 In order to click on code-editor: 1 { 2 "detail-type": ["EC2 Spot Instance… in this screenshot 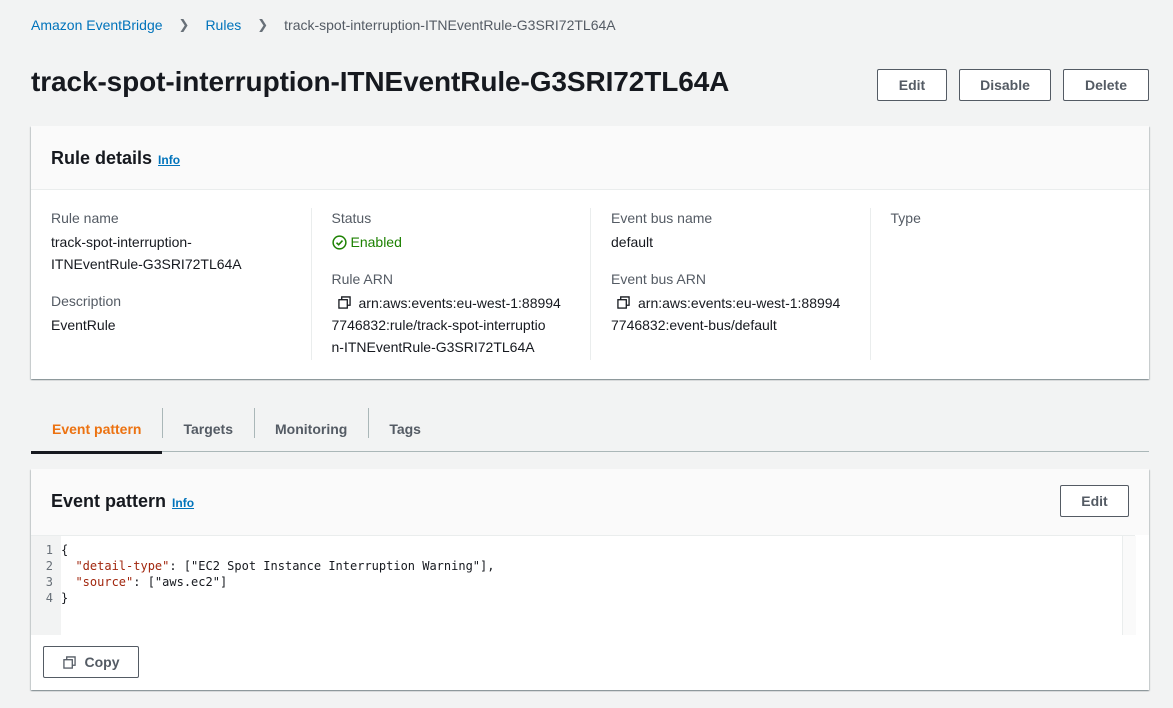, I will do `click(583, 585)`.